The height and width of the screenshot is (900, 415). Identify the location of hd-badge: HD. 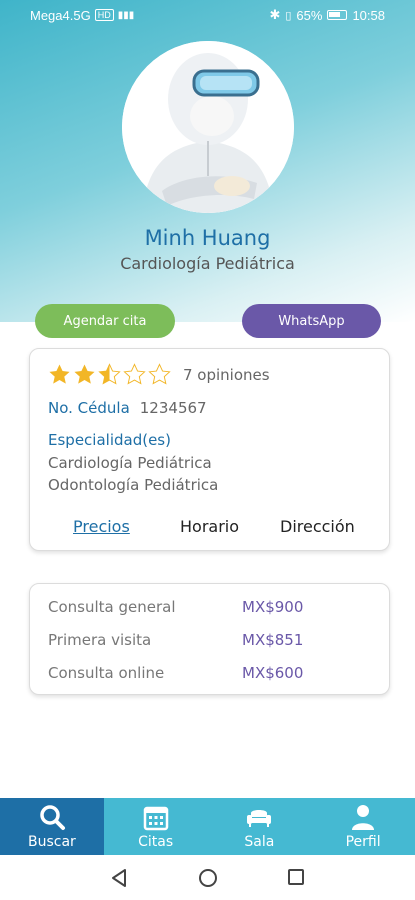
(104, 15).